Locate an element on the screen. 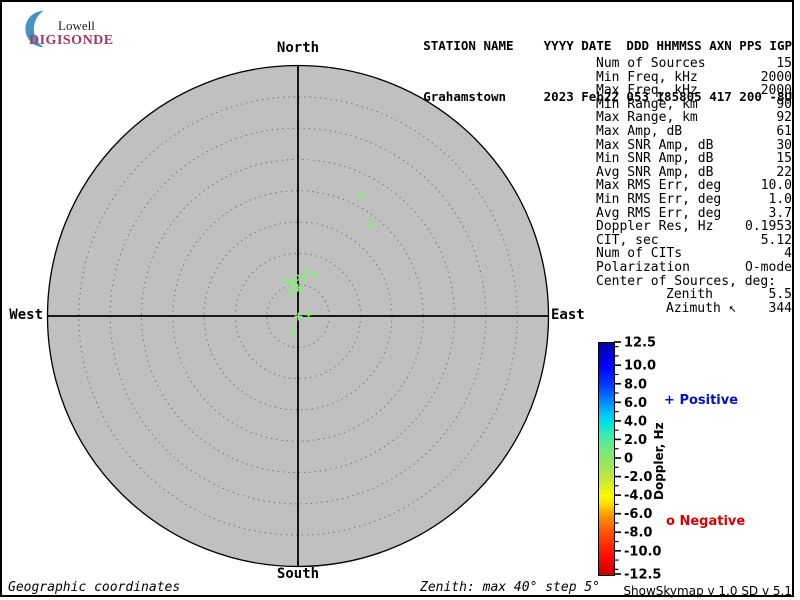  coordinates-note: Geographic coordinates is located at coordinates (94, 587).